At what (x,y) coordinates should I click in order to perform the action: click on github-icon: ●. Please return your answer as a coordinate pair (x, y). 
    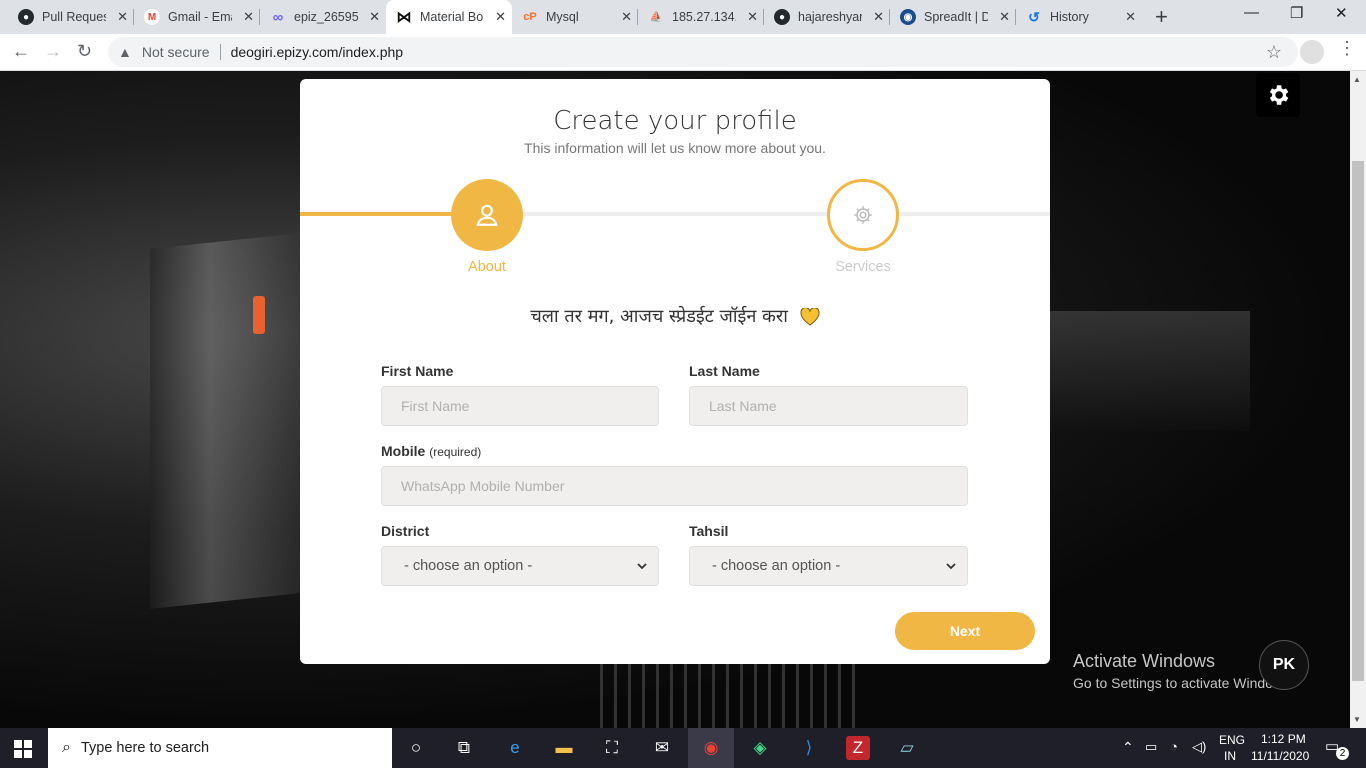
    Looking at the image, I should click on (782, 17).